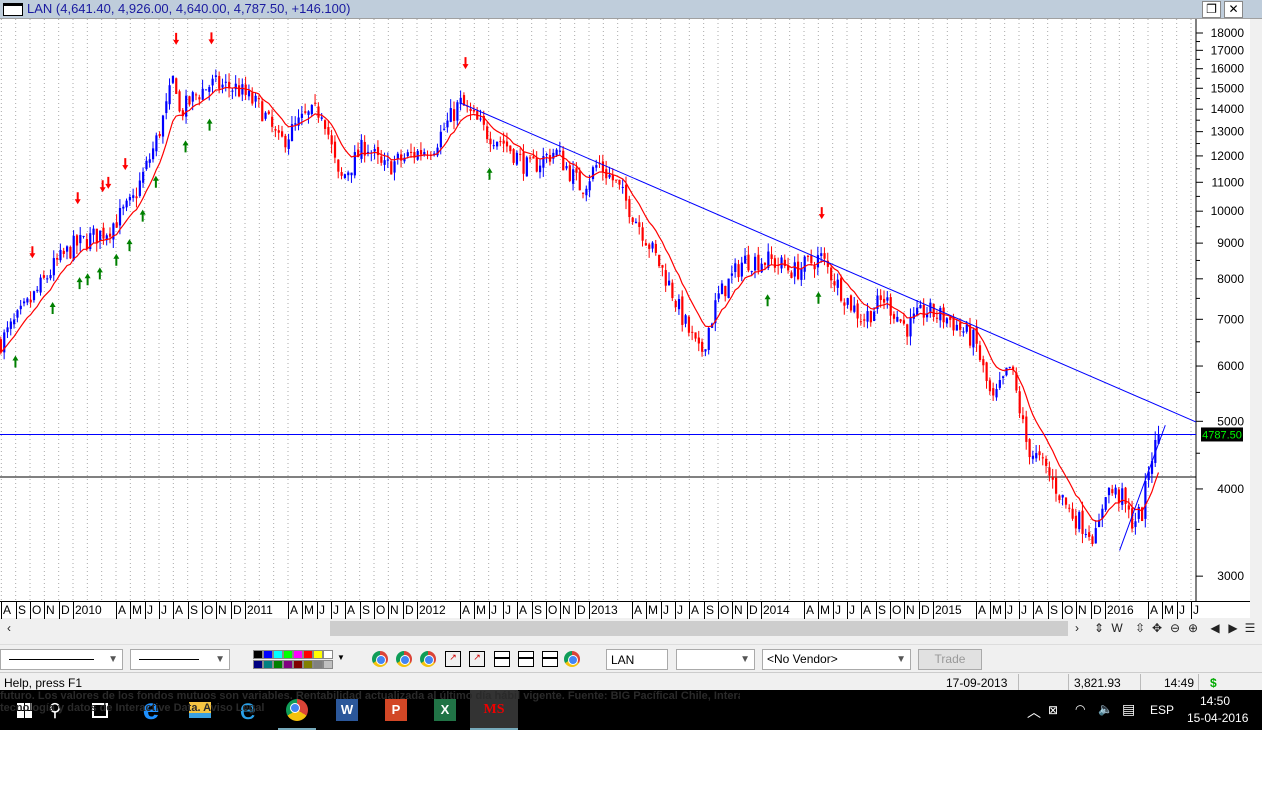 Image resolution: width=1280 pixels, height=800 pixels. I want to click on word-button: W, so click(347, 710).